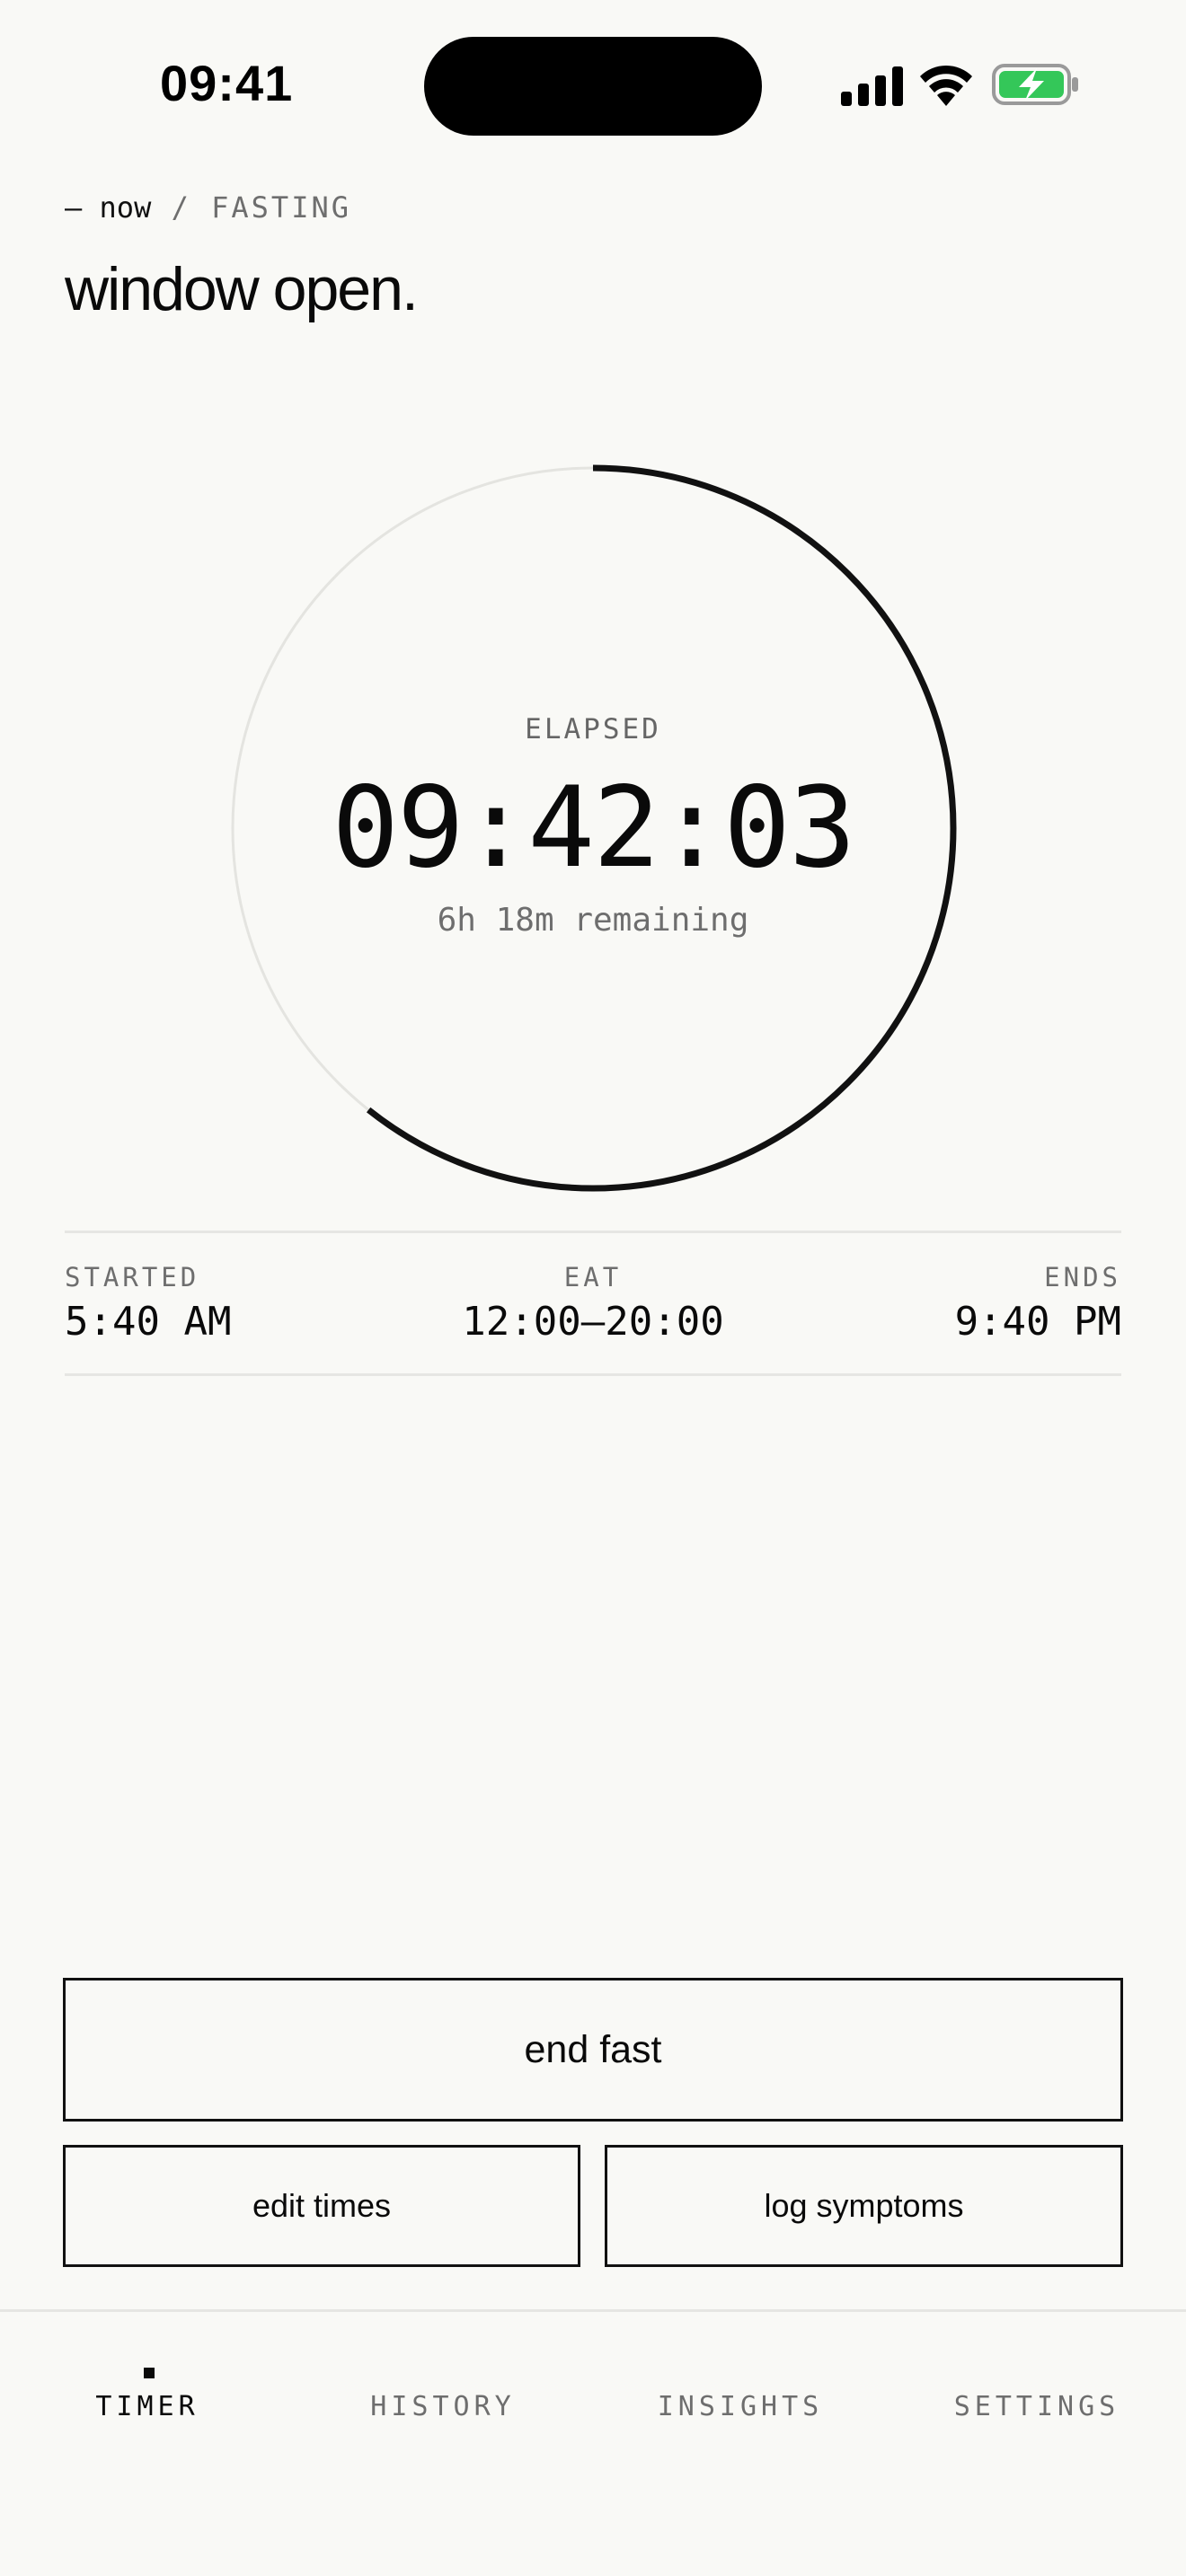 The width and height of the screenshot is (1186, 2576). I want to click on breadcrumb: — now / FASTING, so click(208, 207).